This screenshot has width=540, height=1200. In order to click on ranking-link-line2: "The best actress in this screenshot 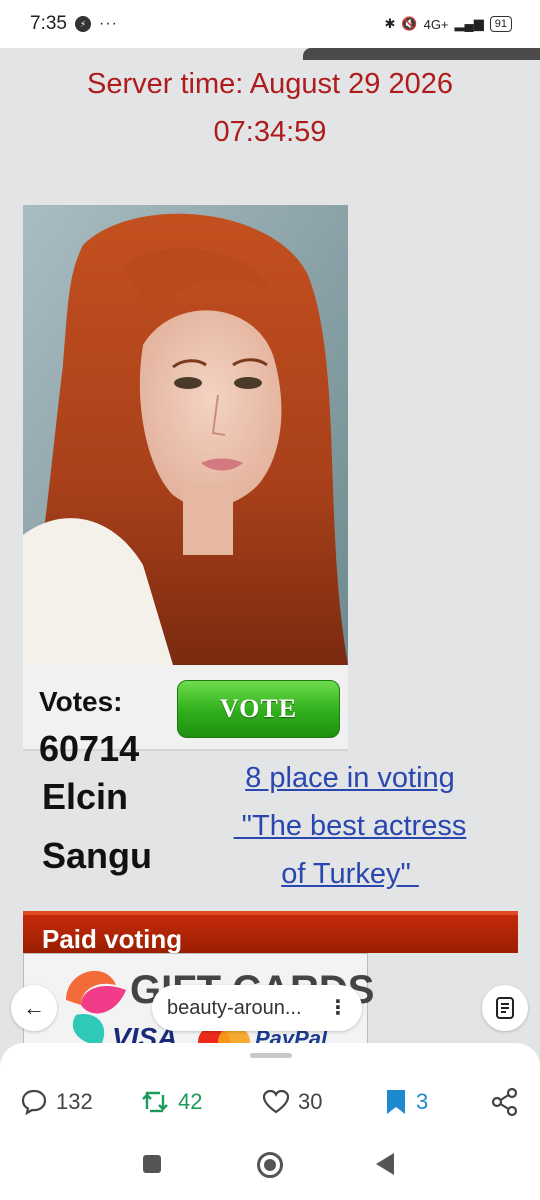, I will do `click(350, 826)`.